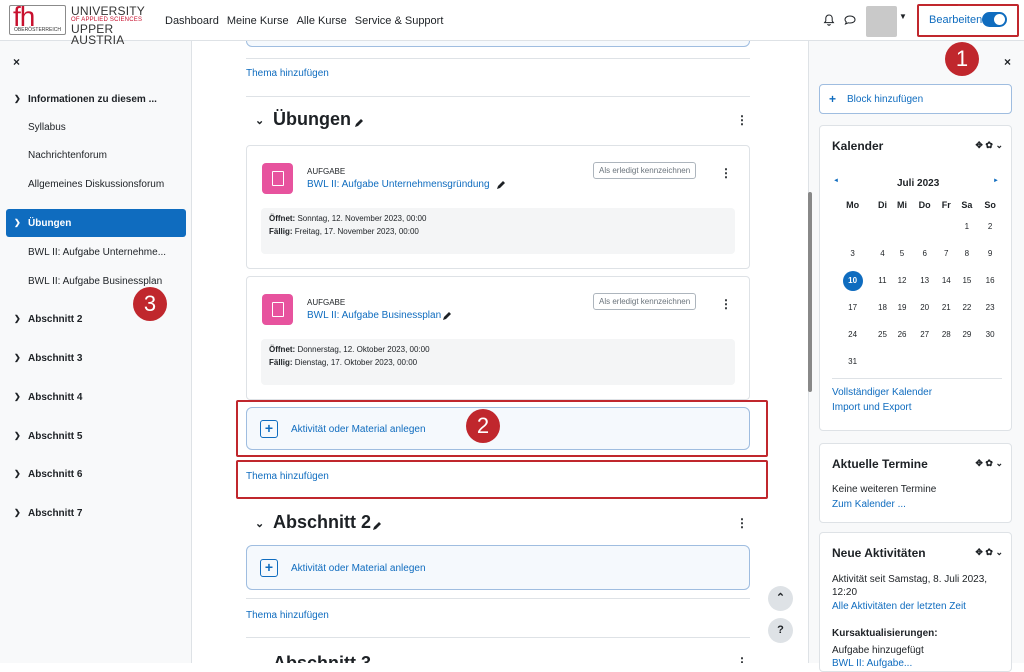 Image resolution: width=1024 pixels, height=672 pixels. Describe the element at coordinates (502, 428) in the screenshot. I see `highlight-box-add-activity` at that location.